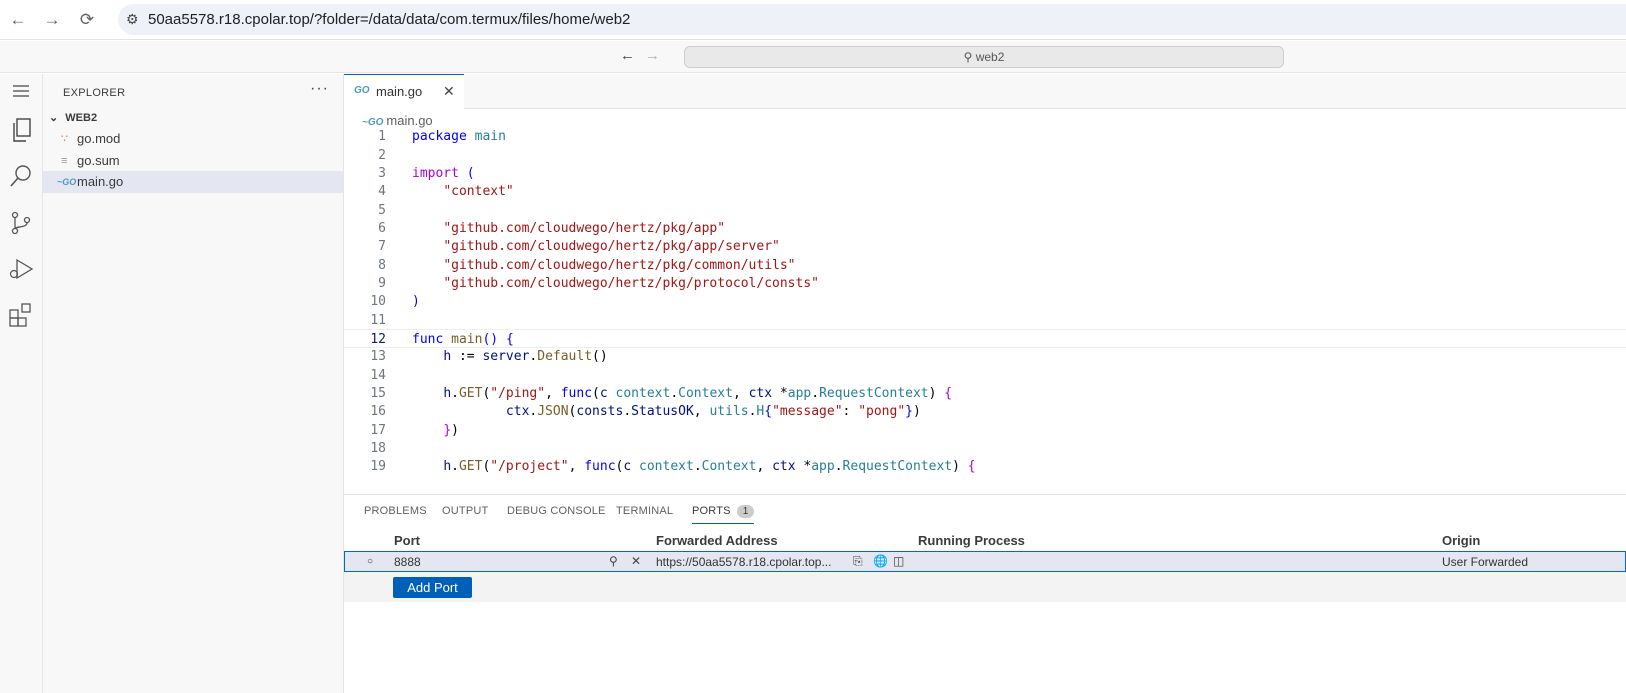 Image resolution: width=1626 pixels, height=693 pixels. I want to click on line-number: 3, so click(382, 173).